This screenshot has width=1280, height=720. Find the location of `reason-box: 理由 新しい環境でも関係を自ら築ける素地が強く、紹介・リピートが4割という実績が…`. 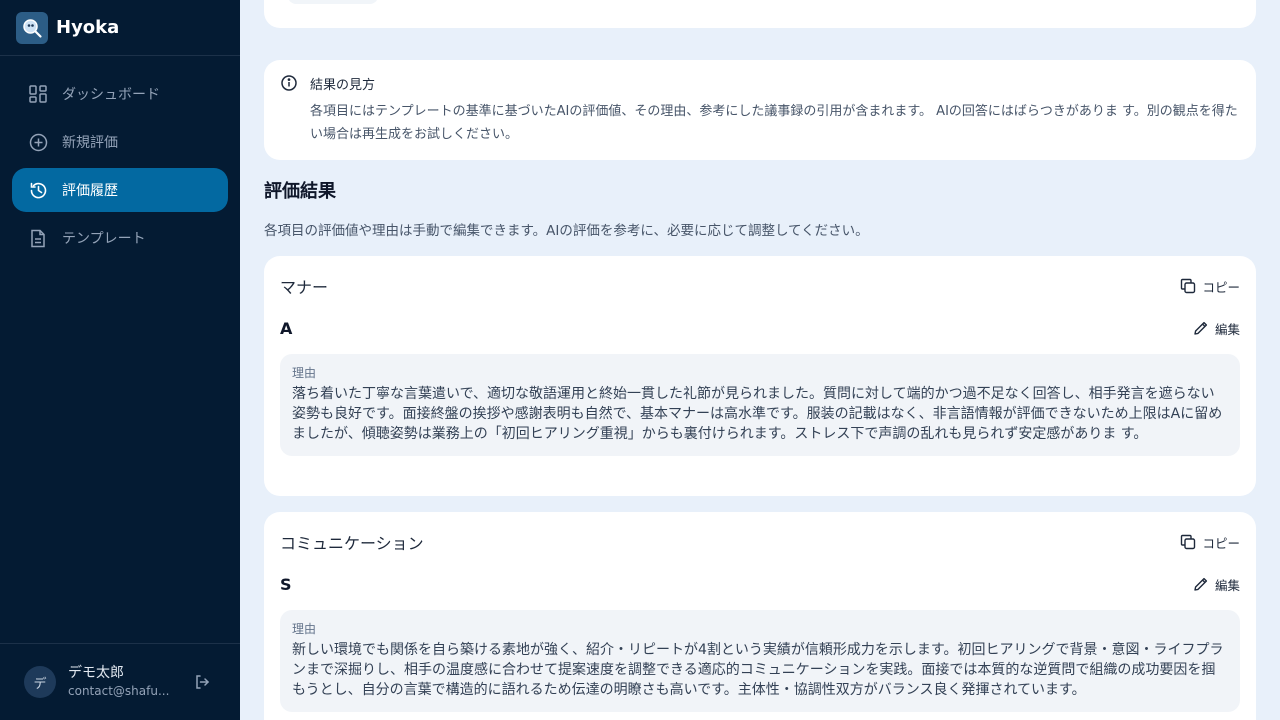

reason-box: 理由 新しい環境でも関係を自ら築ける素地が強く、紹介・リピートが4割という実績が… is located at coordinates (760, 661).